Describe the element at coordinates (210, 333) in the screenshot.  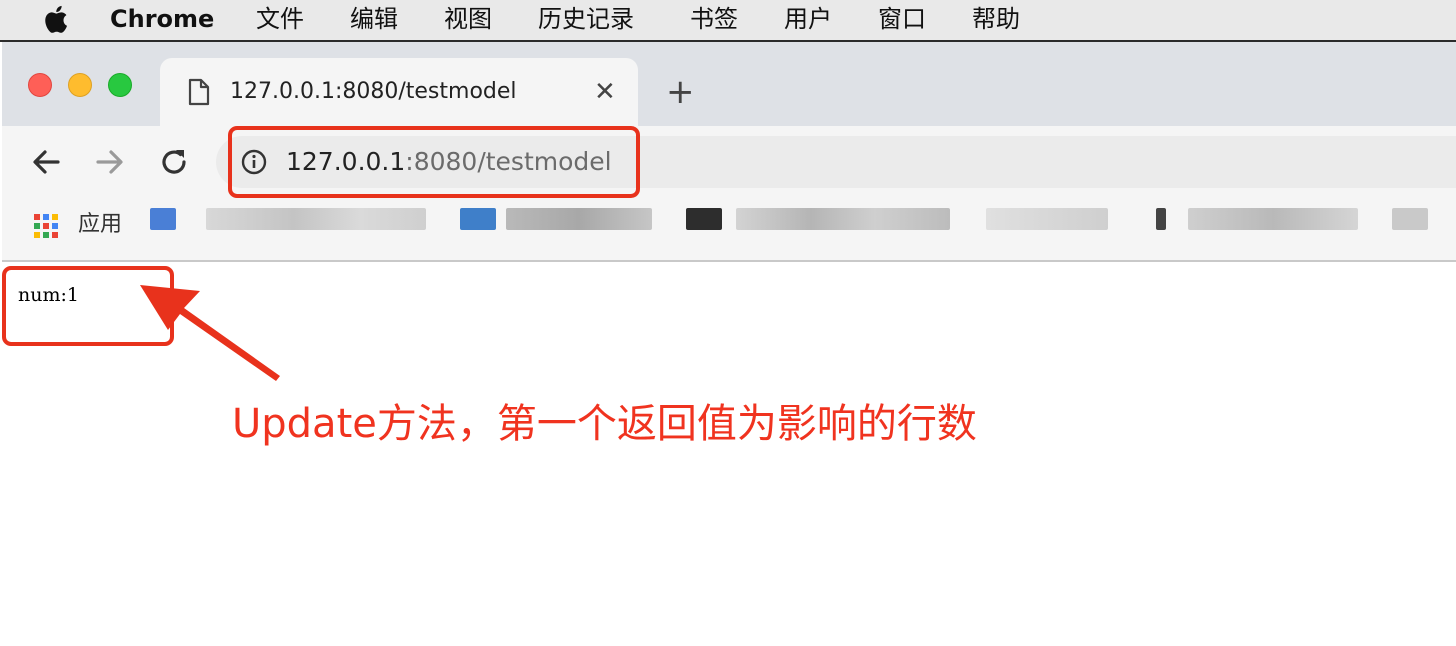
I see `annotation-arrow` at that location.